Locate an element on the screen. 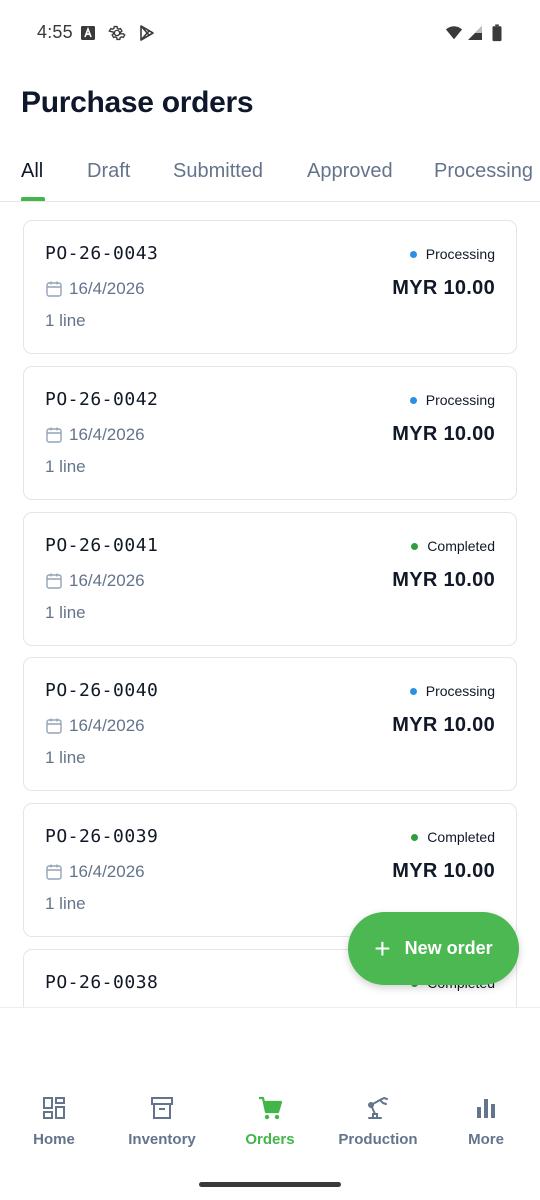 The image size is (540, 1200). play-store-icon is located at coordinates (147, 33).